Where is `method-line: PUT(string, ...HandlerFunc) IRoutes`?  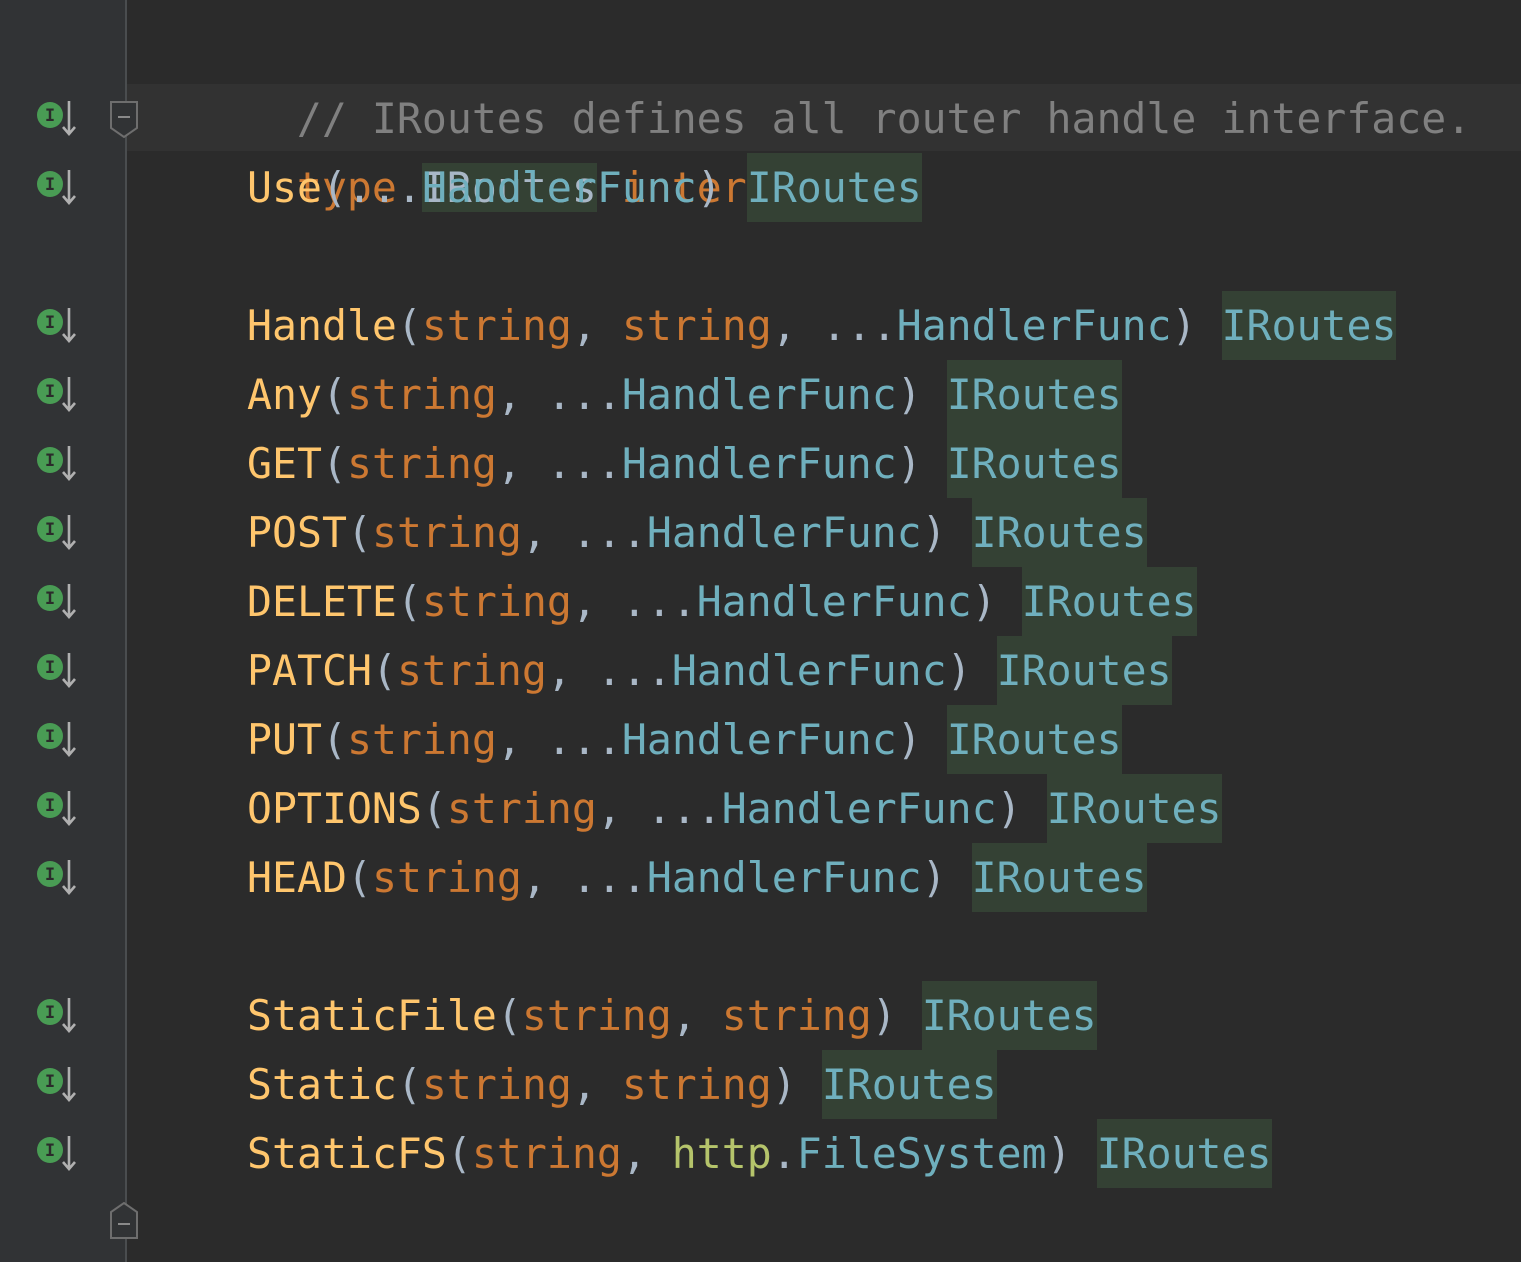 method-line: PUT(string, ...HandlerFunc) IRoutes is located at coordinates (634, 739).